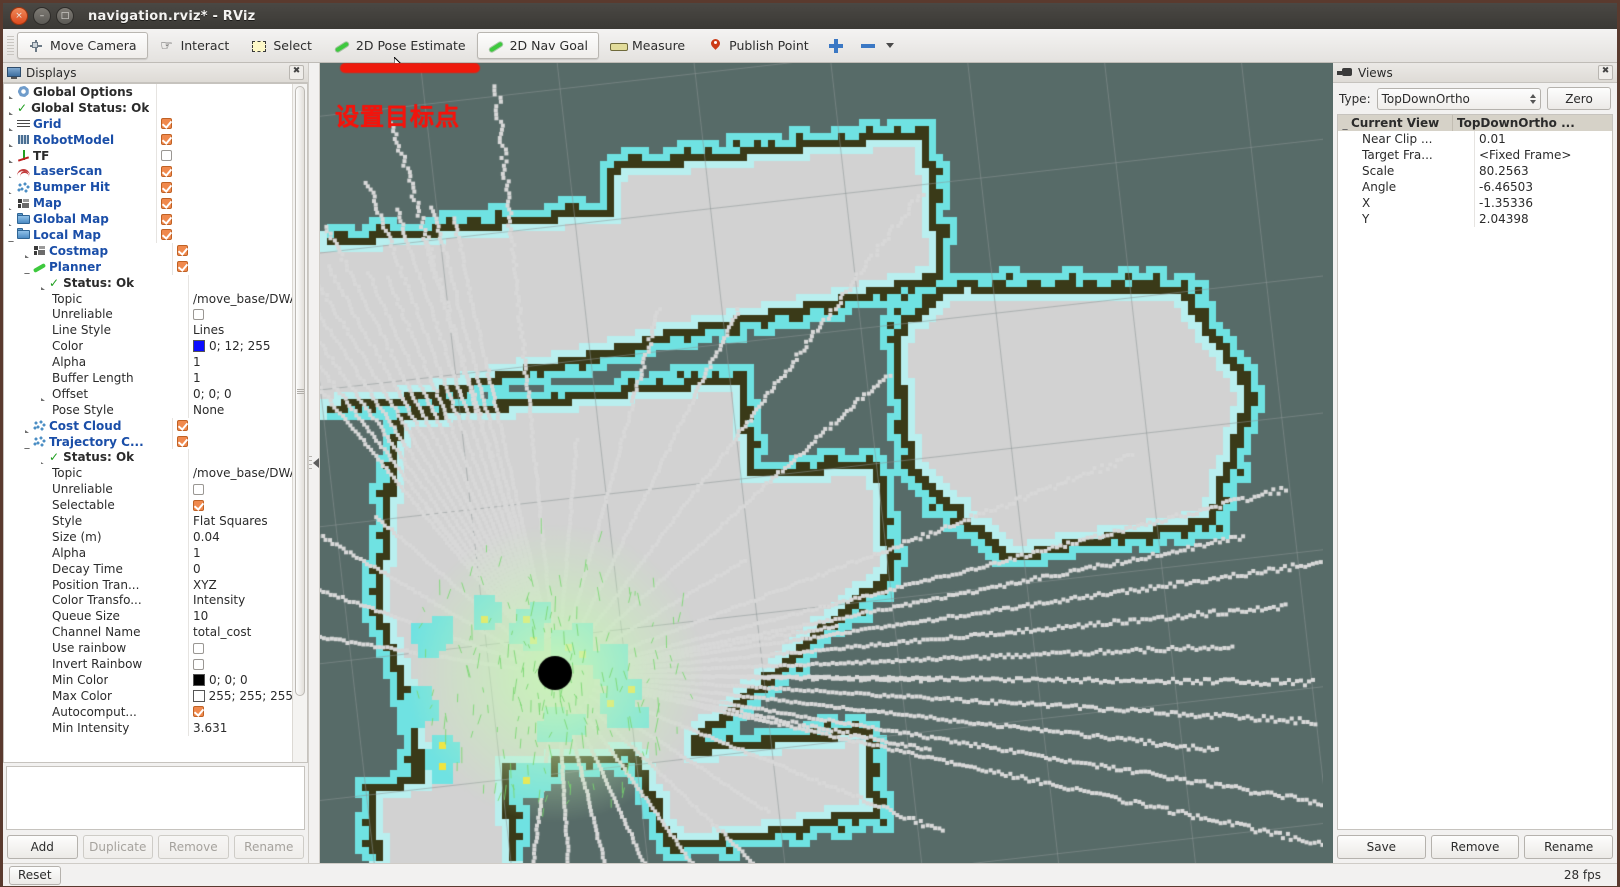  What do you see at coordinates (537, 45) in the screenshot?
I see `tool-2d-nav-goal: 2D Nav Goal` at bounding box center [537, 45].